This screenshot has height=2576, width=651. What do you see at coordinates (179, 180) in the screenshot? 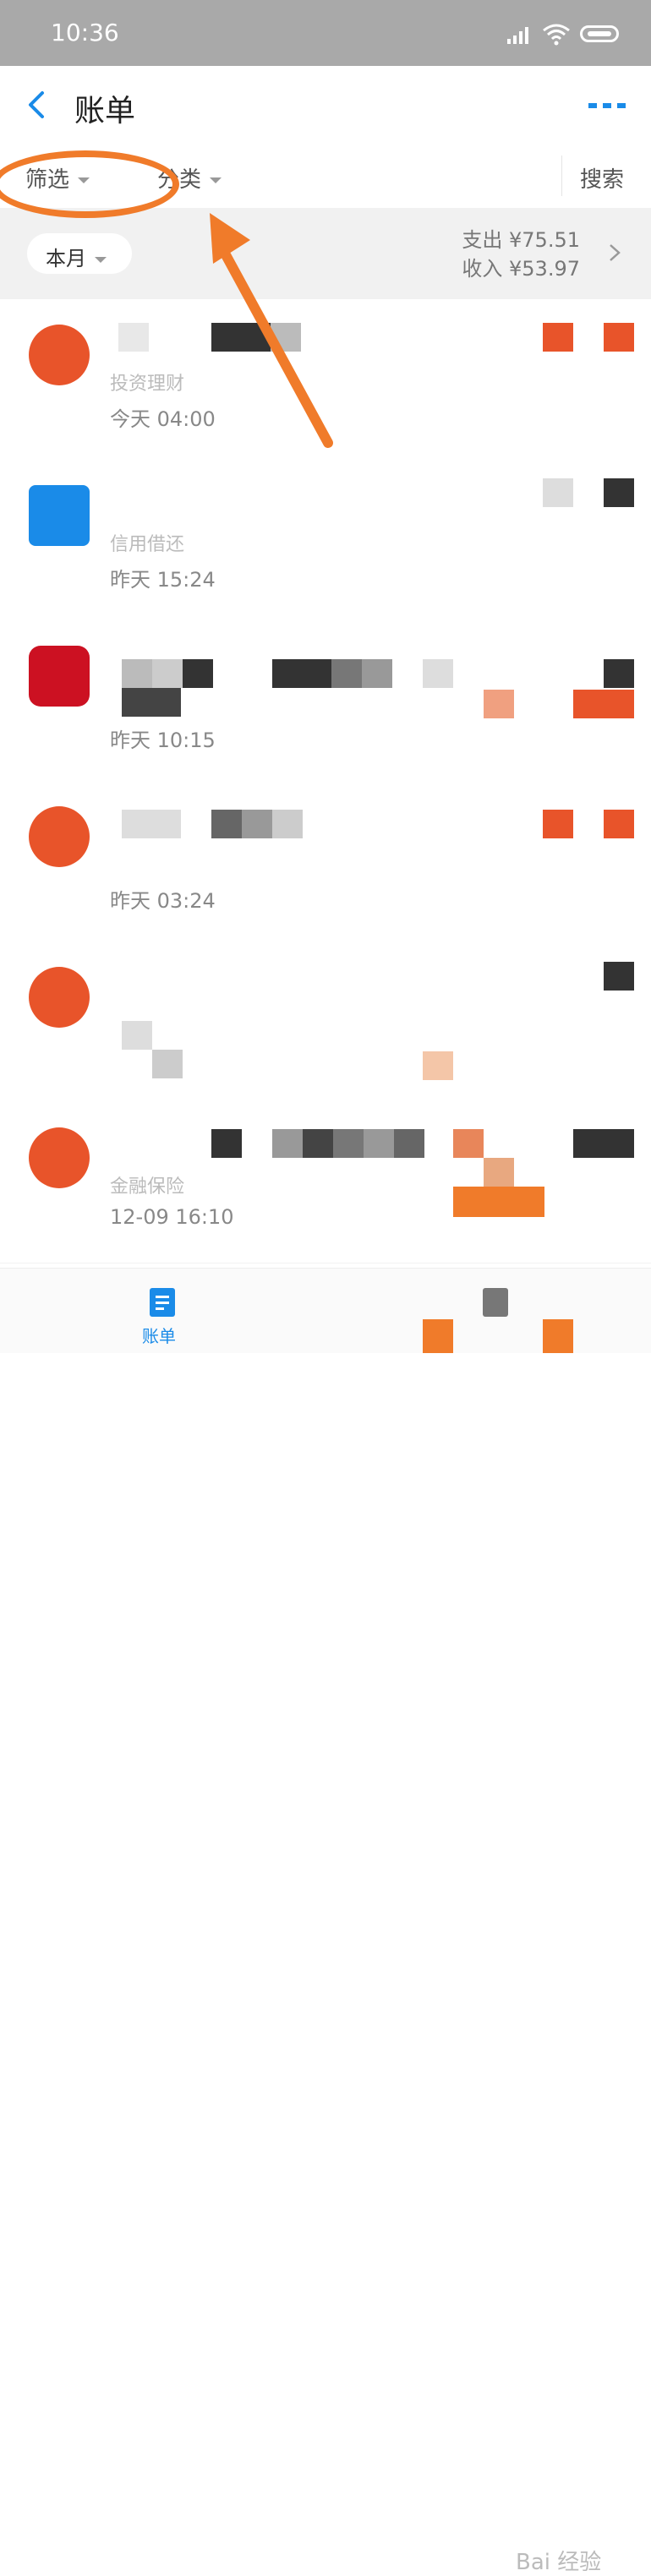
I see `category-label: 分类` at bounding box center [179, 180].